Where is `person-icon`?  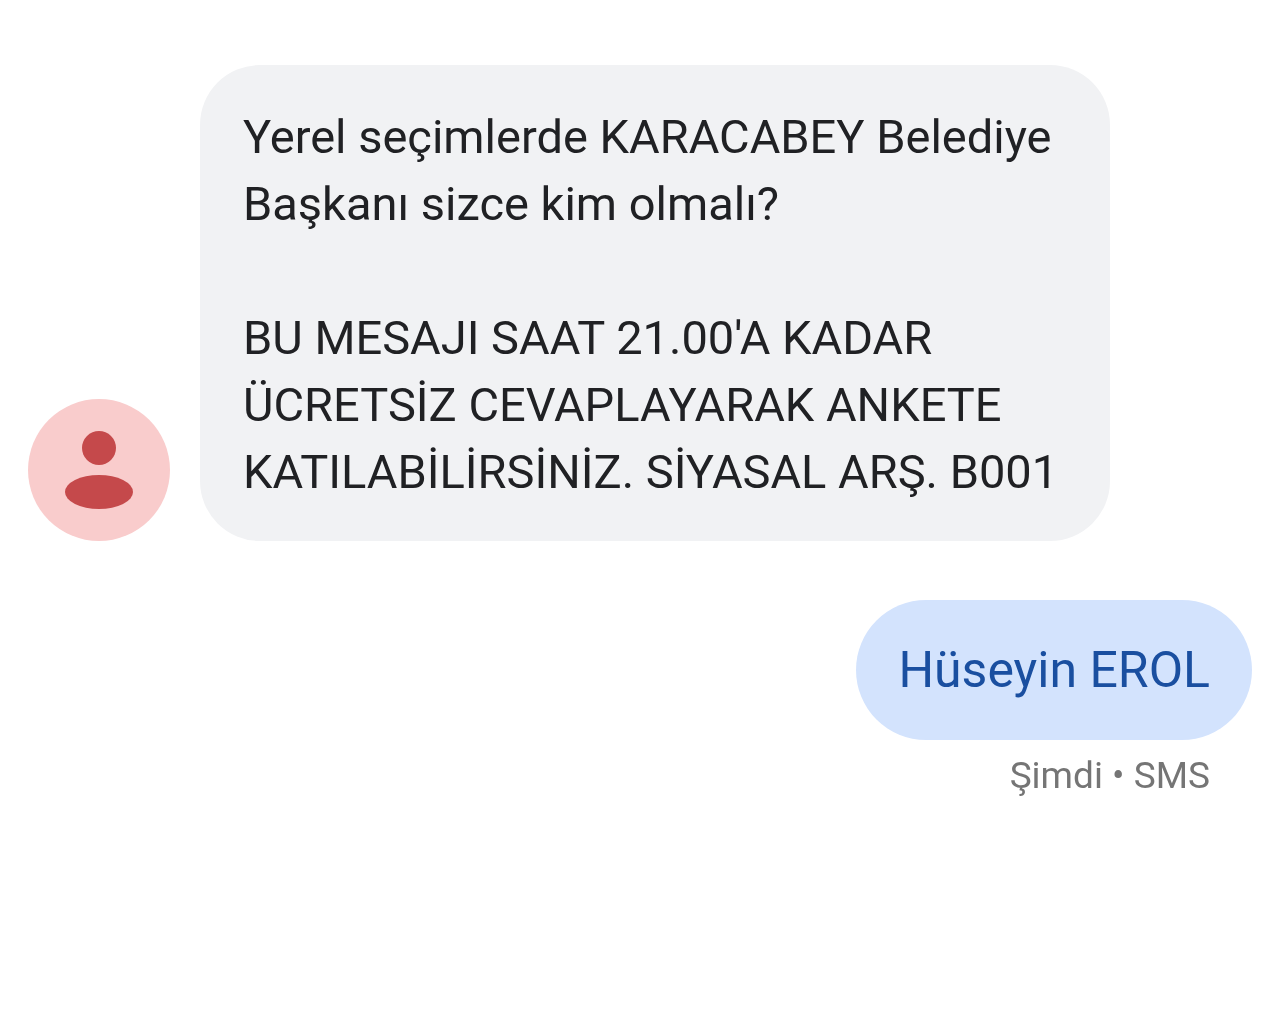
person-icon is located at coordinates (99, 470).